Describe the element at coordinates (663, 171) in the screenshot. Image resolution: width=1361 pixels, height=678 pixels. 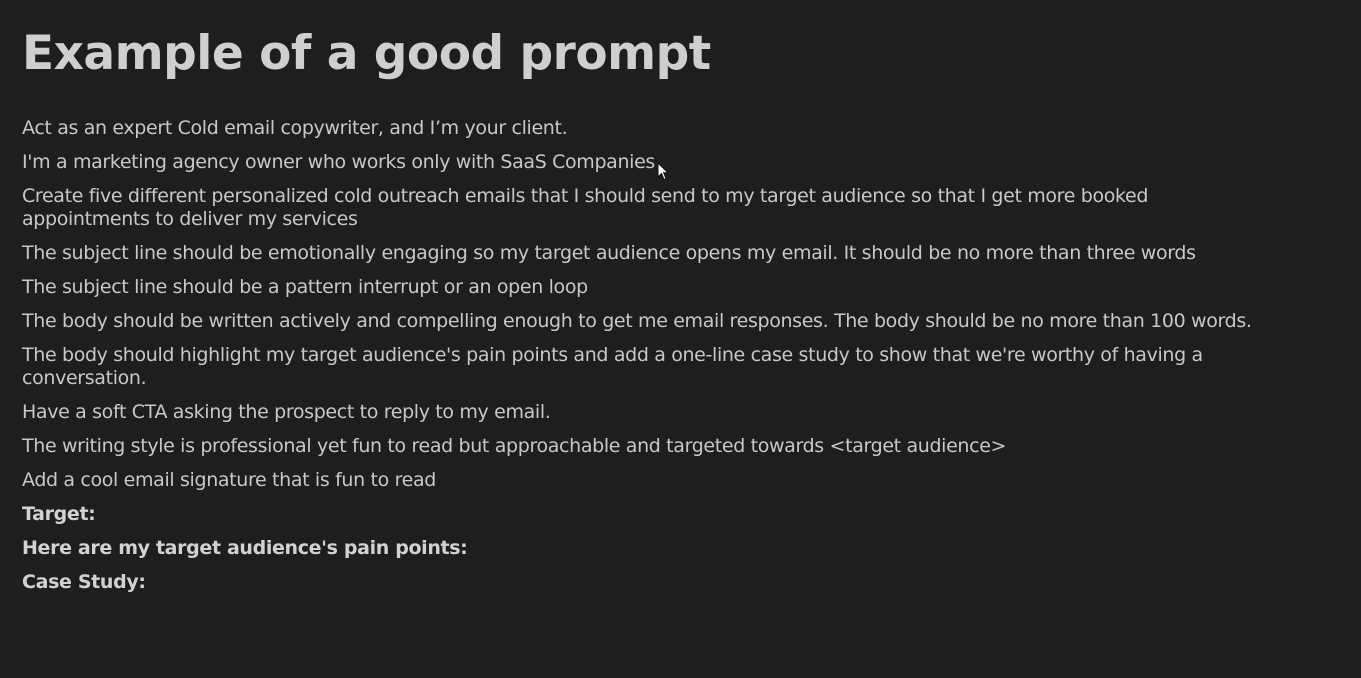
I see `mouse-pointer-icon` at that location.